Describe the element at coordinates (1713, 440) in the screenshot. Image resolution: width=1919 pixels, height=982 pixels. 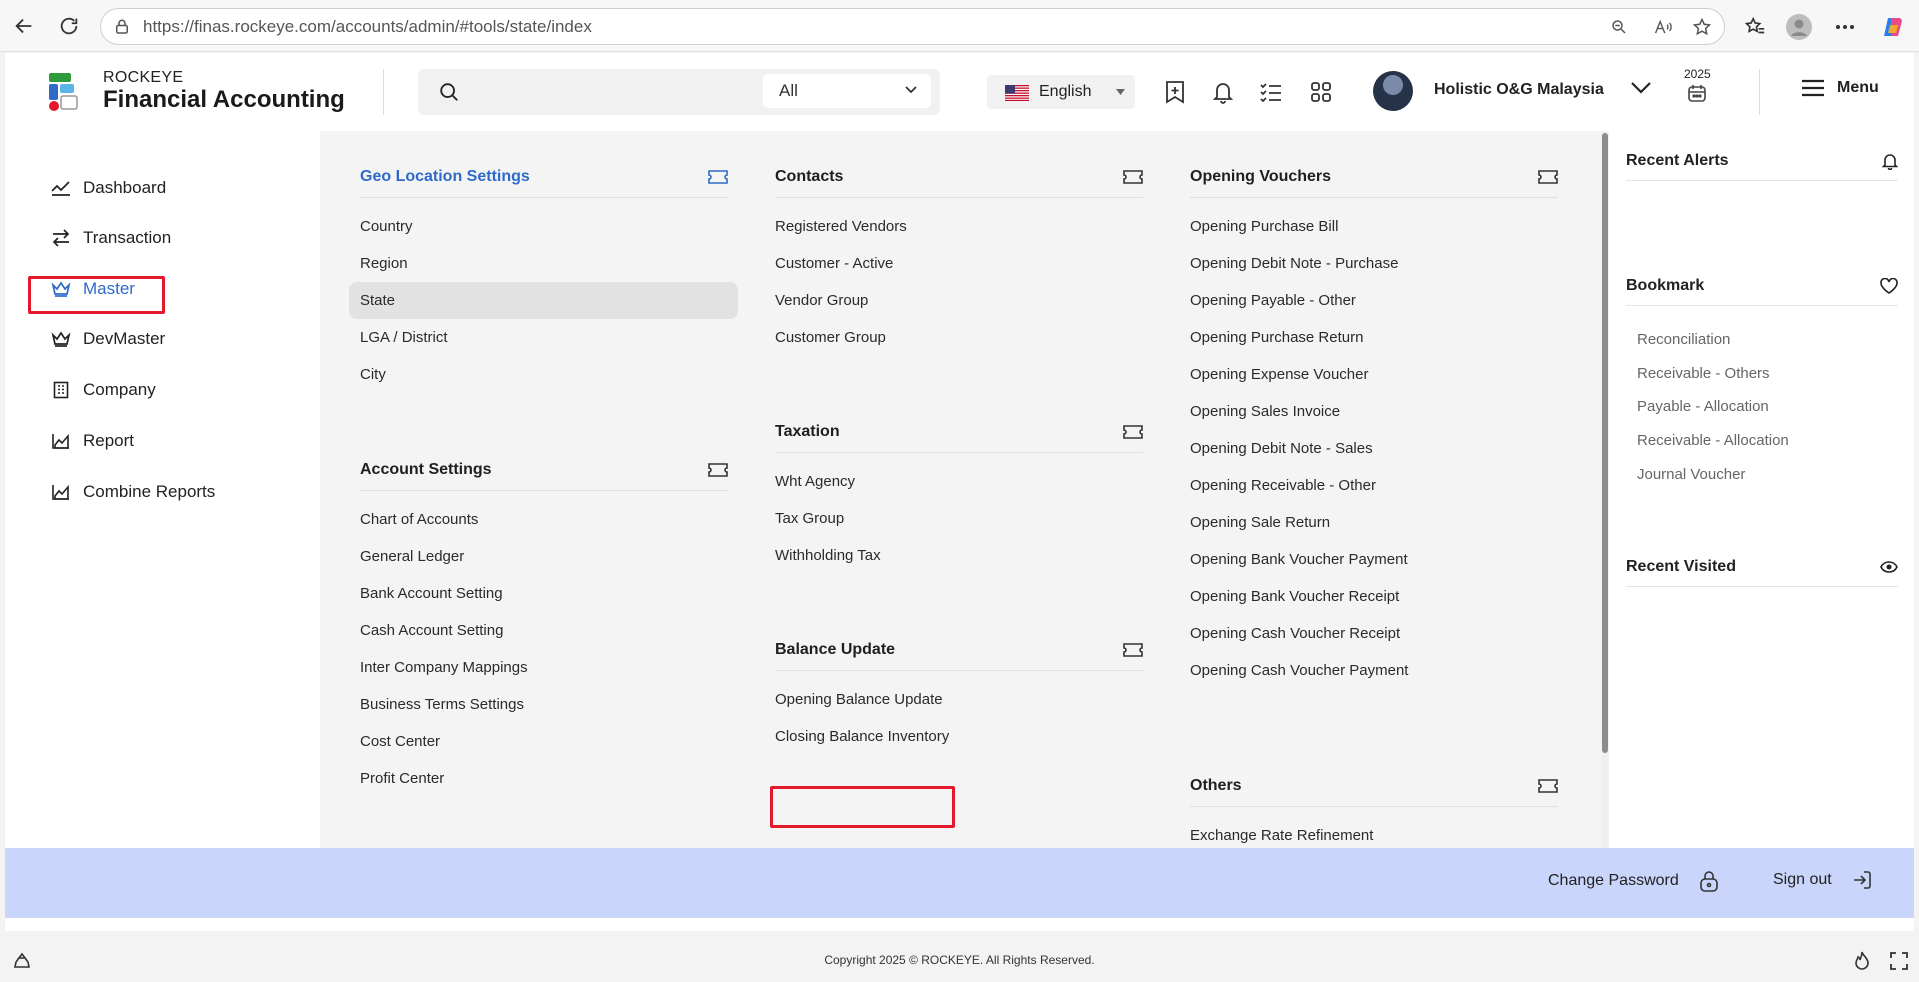
I see `bookmark-link: Receivable - Allocation` at that location.